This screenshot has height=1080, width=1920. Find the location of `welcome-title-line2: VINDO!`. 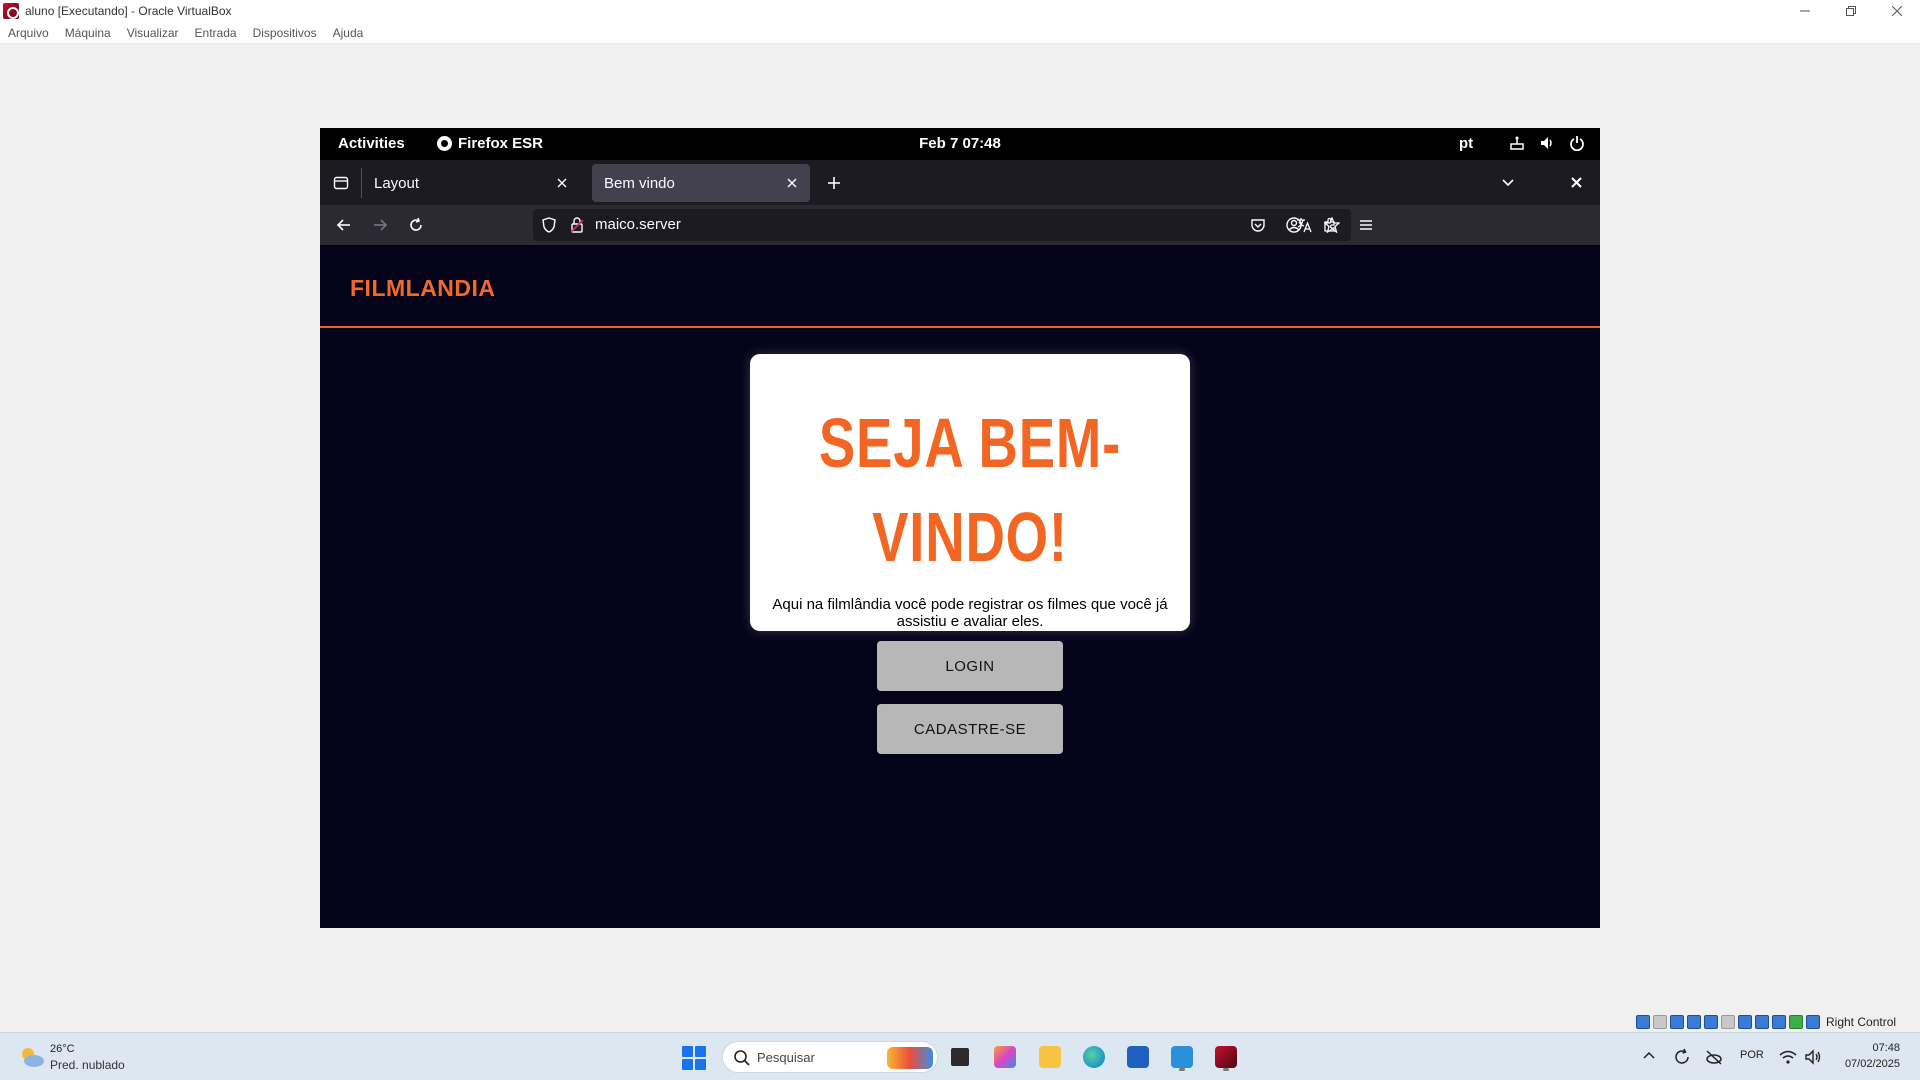

welcome-title-line2: VINDO! is located at coordinates (970, 537).